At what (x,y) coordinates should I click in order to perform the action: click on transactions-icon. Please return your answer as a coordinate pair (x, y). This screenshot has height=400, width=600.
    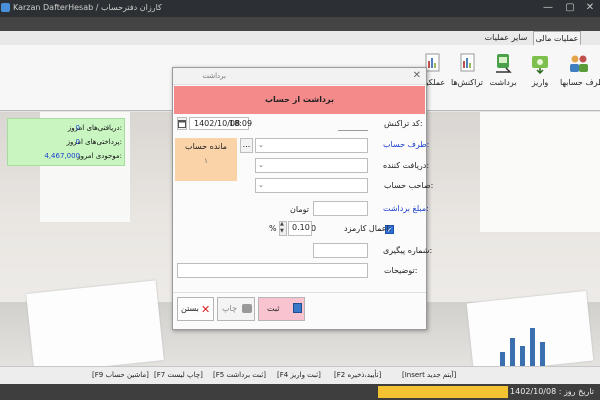
    Looking at the image, I should click on (467, 63).